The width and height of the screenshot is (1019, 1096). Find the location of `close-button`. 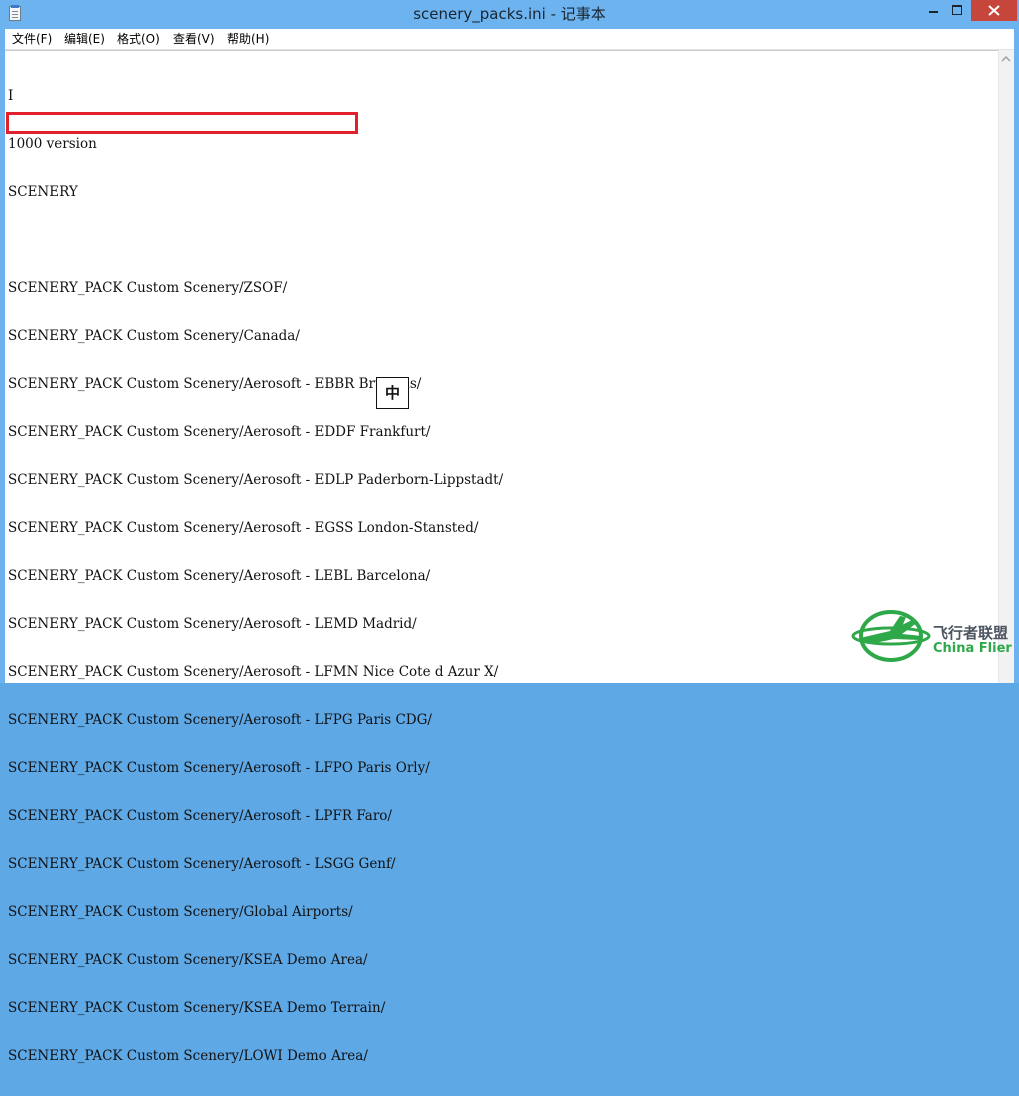

close-button is located at coordinates (994, 10).